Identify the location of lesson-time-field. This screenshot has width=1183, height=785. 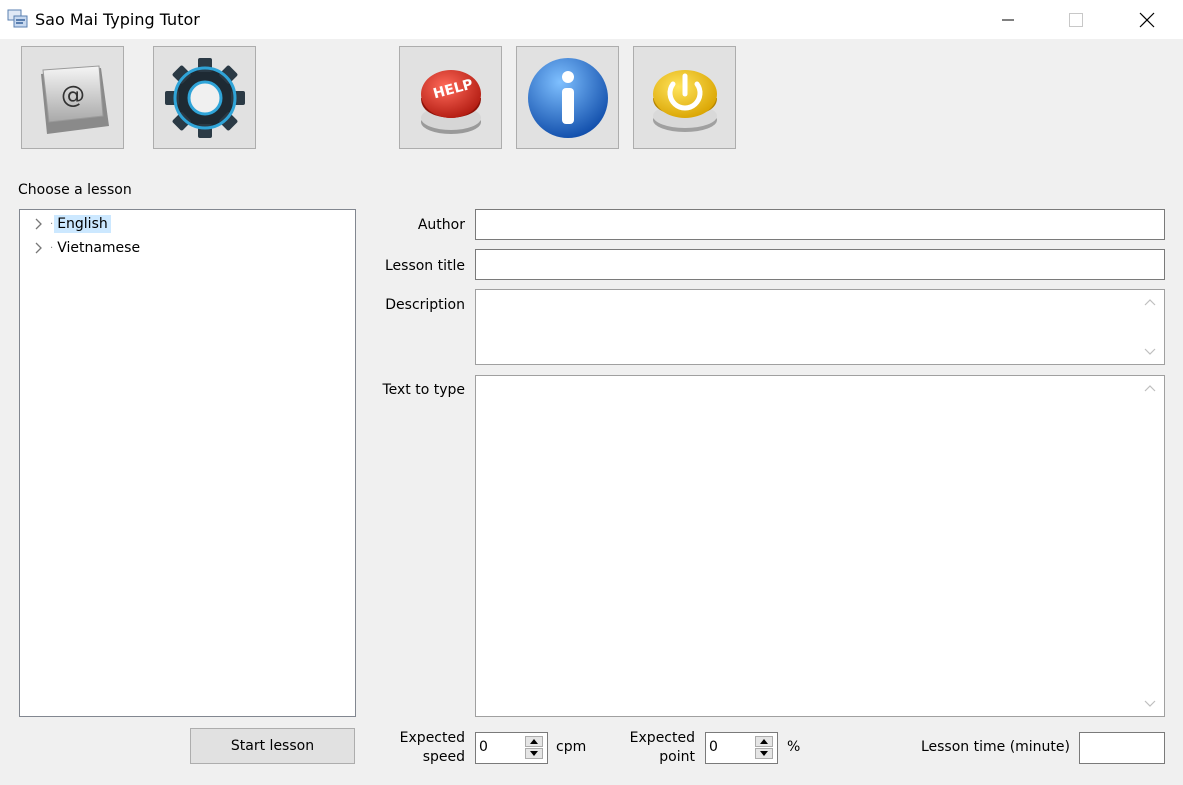
(1122, 748).